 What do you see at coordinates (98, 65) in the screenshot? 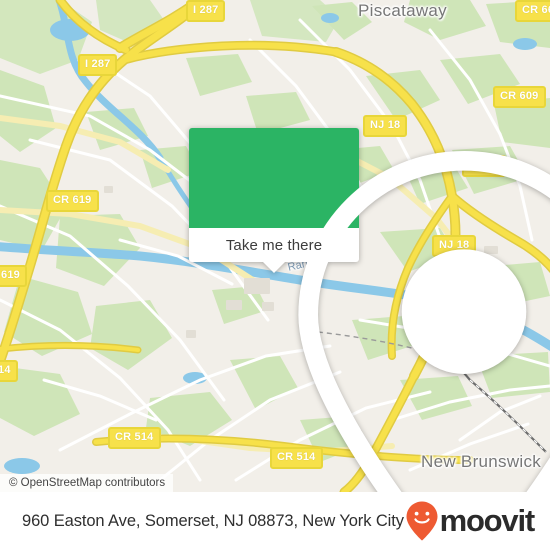
I see `map-shield-i287-west: I 287` at bounding box center [98, 65].